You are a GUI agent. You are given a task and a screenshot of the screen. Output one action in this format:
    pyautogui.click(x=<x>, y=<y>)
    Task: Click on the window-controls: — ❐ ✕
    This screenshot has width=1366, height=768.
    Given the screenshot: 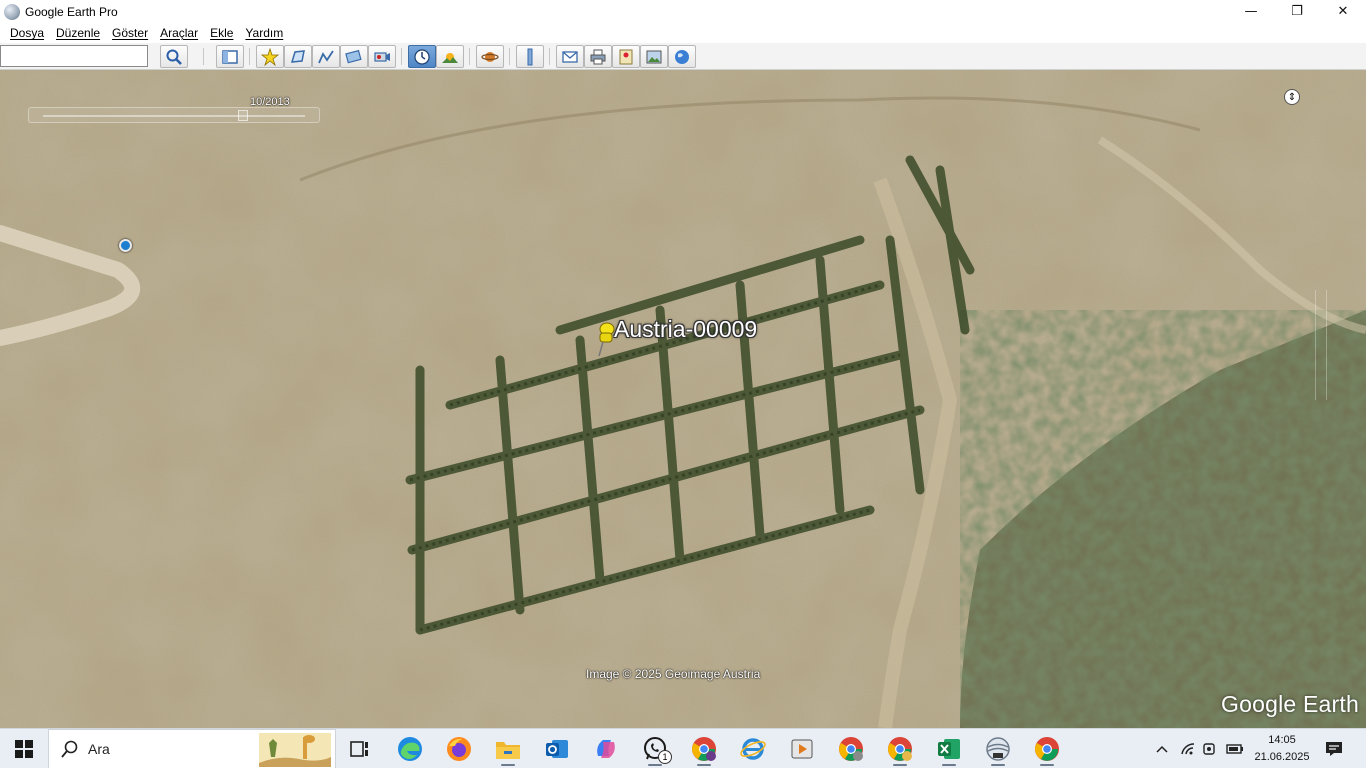 What is the action you would take?
    pyautogui.click(x=1297, y=11)
    